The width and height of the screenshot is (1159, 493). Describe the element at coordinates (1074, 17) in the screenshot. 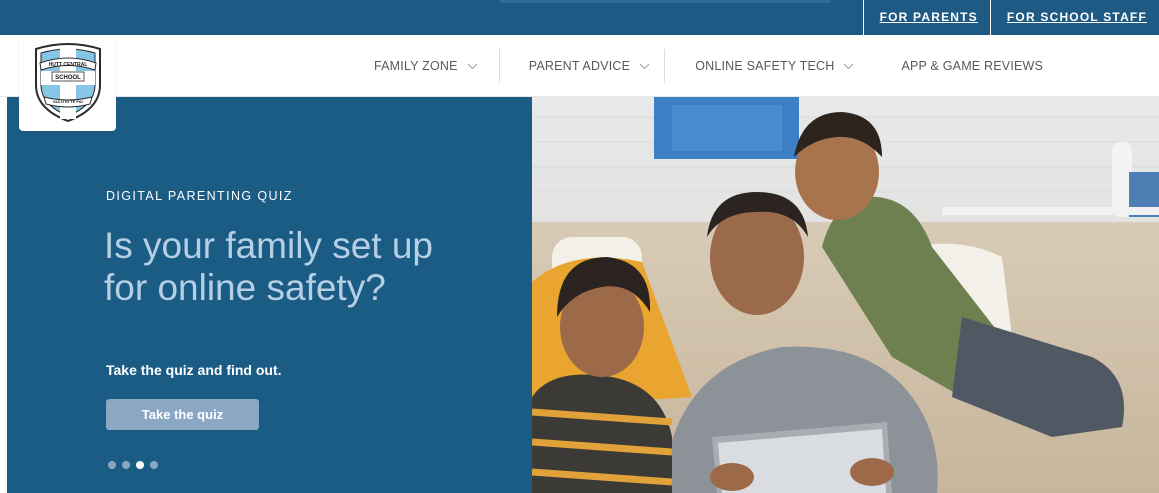

I see `for-school-staff-link: FOR SCHOOL STAFF` at that location.